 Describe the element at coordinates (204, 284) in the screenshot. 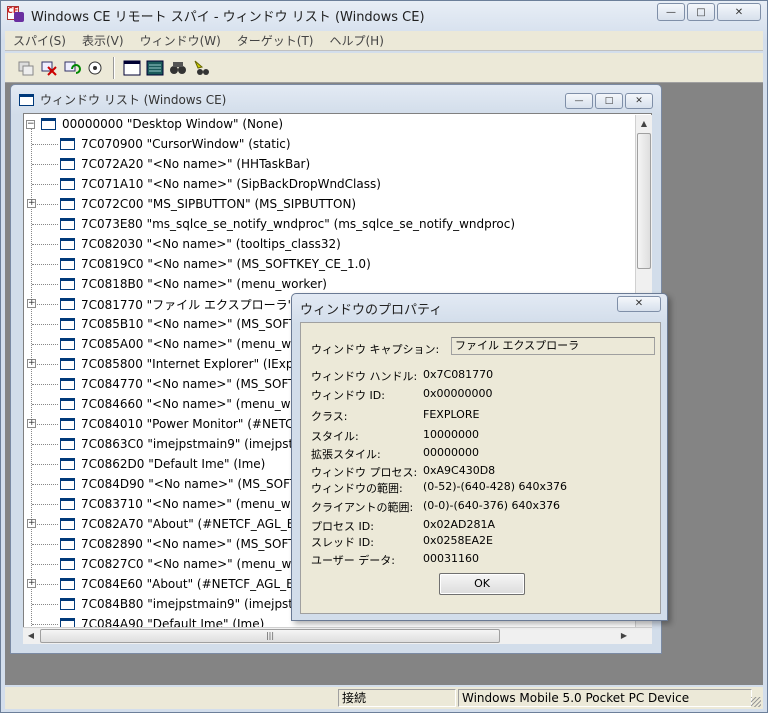

I see `tree-item-label: 7C0818B0 "<No name>" (menu_worker)` at that location.